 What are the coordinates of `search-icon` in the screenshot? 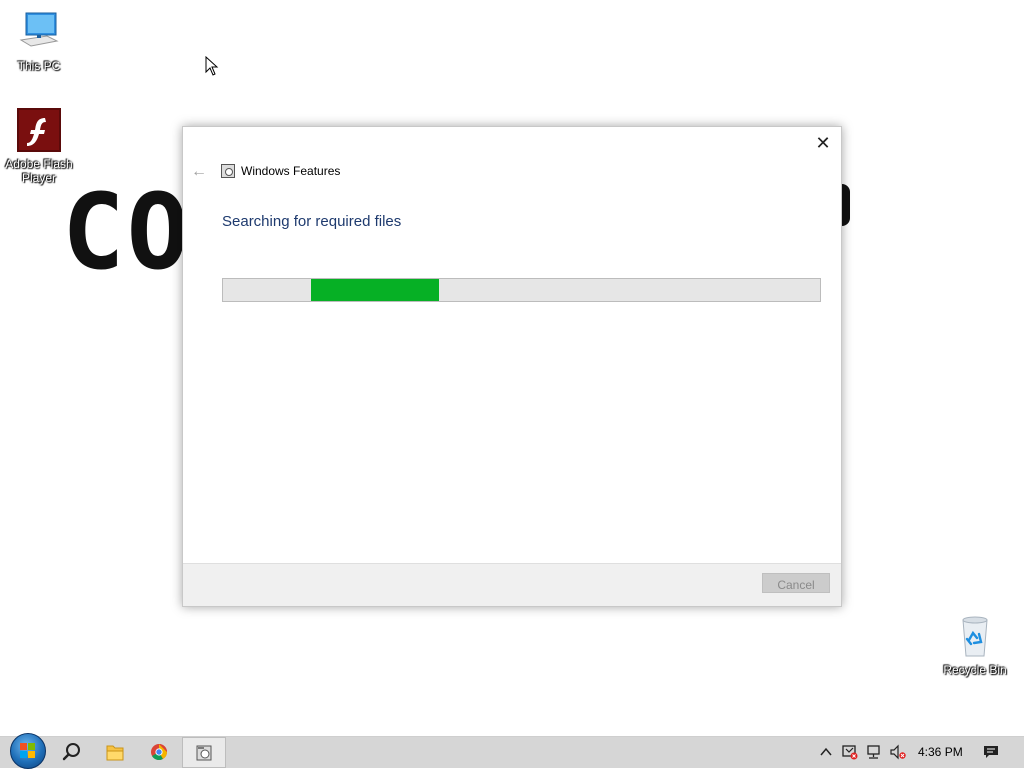 It's located at (71, 752).